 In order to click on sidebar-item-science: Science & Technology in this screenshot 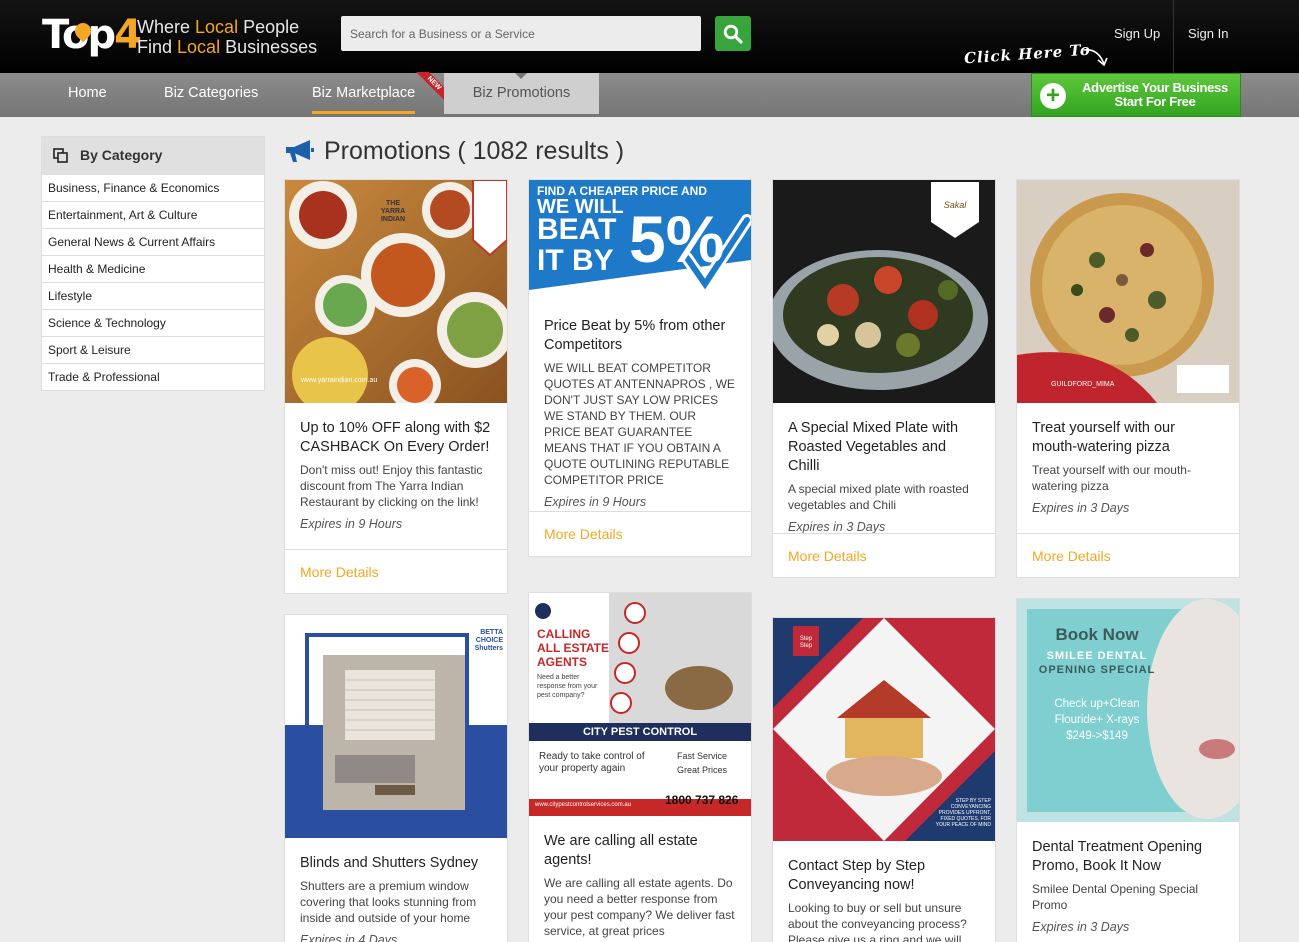, I will do `click(153, 322)`.